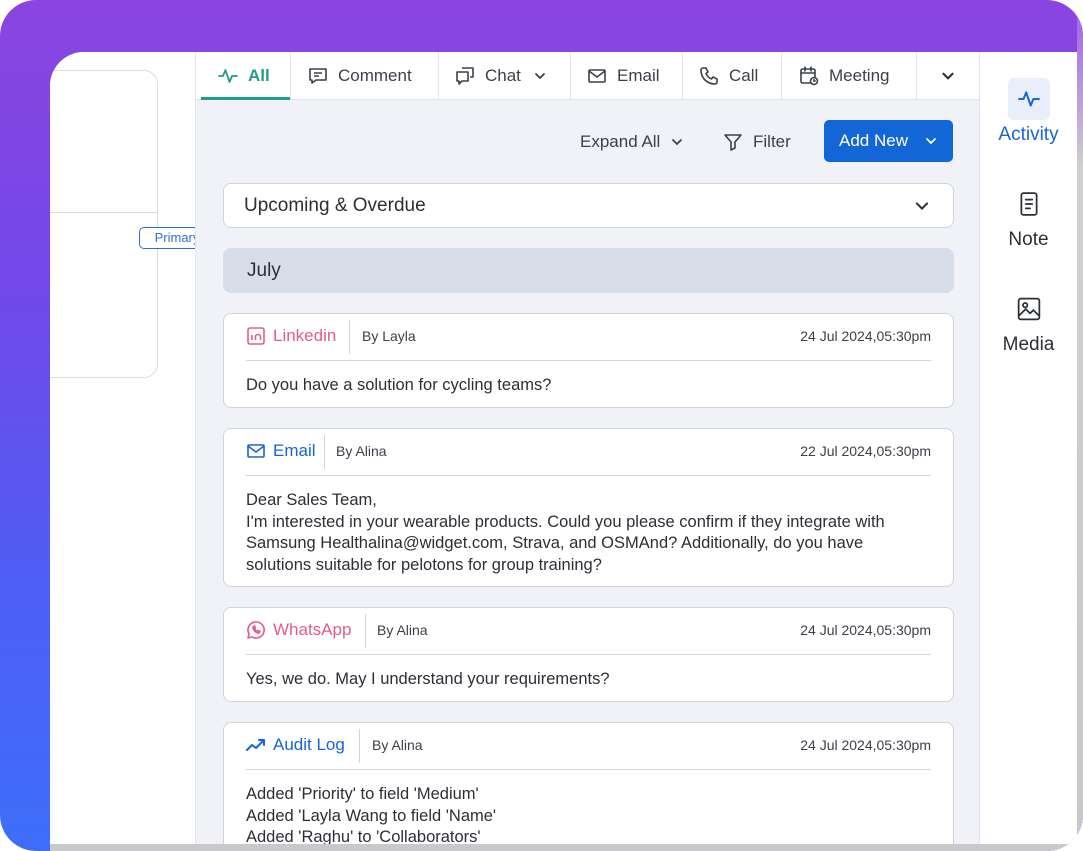 The height and width of the screenshot is (851, 1083). I want to click on add-new-label: Add New, so click(873, 140).